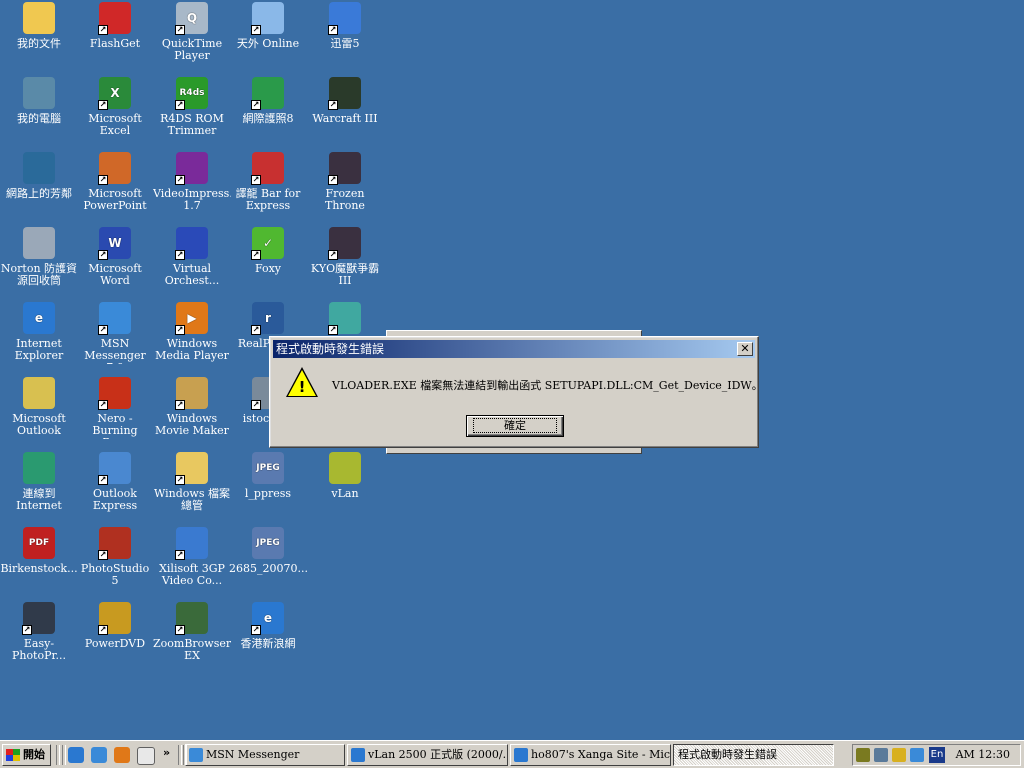 Image resolution: width=1024 pixels, height=768 pixels. Describe the element at coordinates (122, 755) in the screenshot. I see `media-player-quicklaunch-icon` at that location.